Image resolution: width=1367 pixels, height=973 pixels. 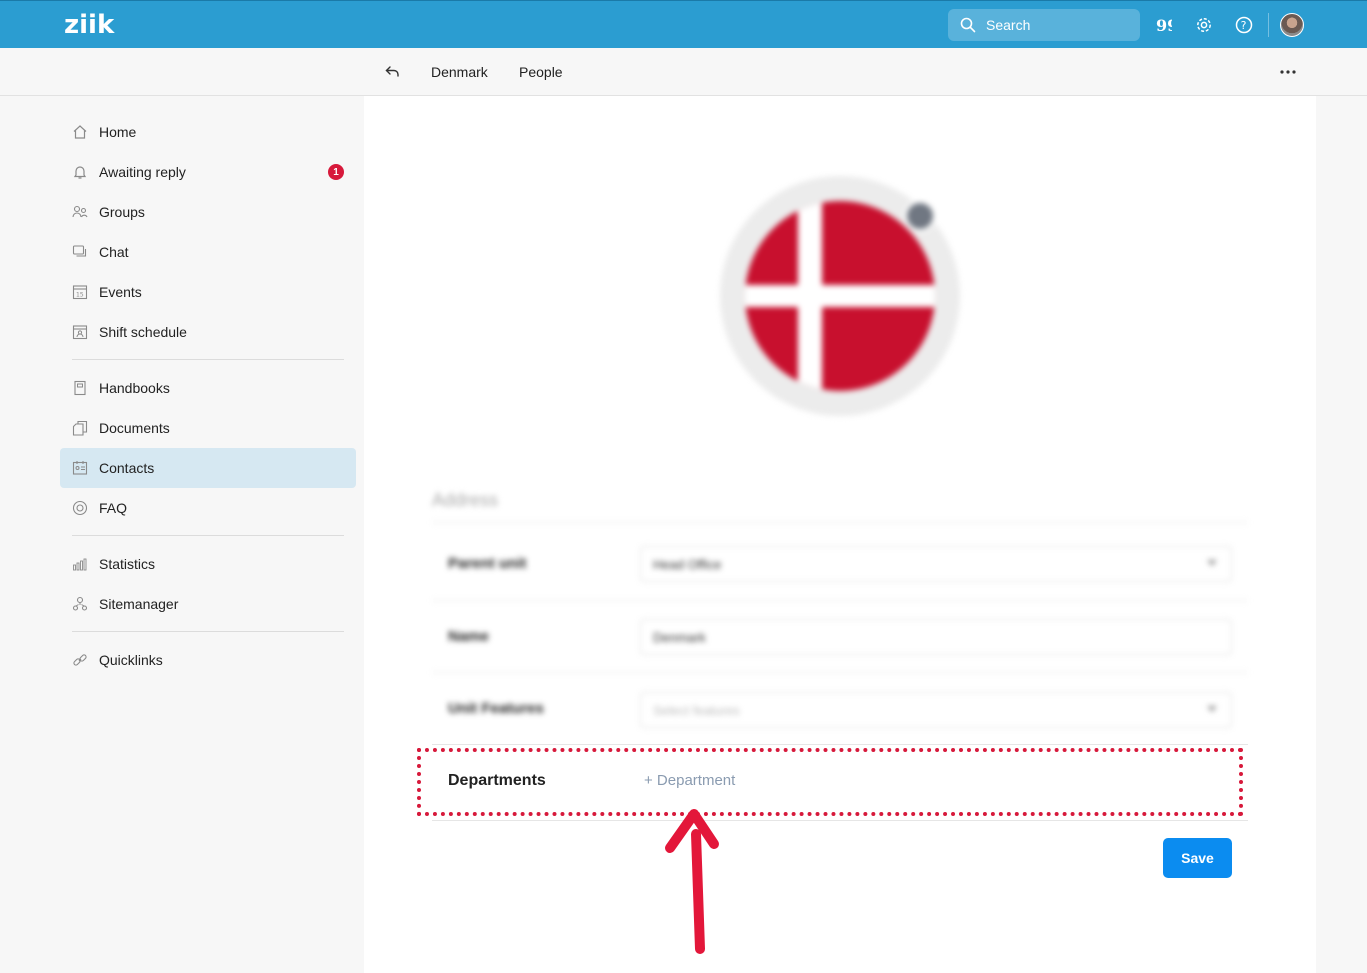 I want to click on quote-icon: 99, so click(x=1164, y=25).